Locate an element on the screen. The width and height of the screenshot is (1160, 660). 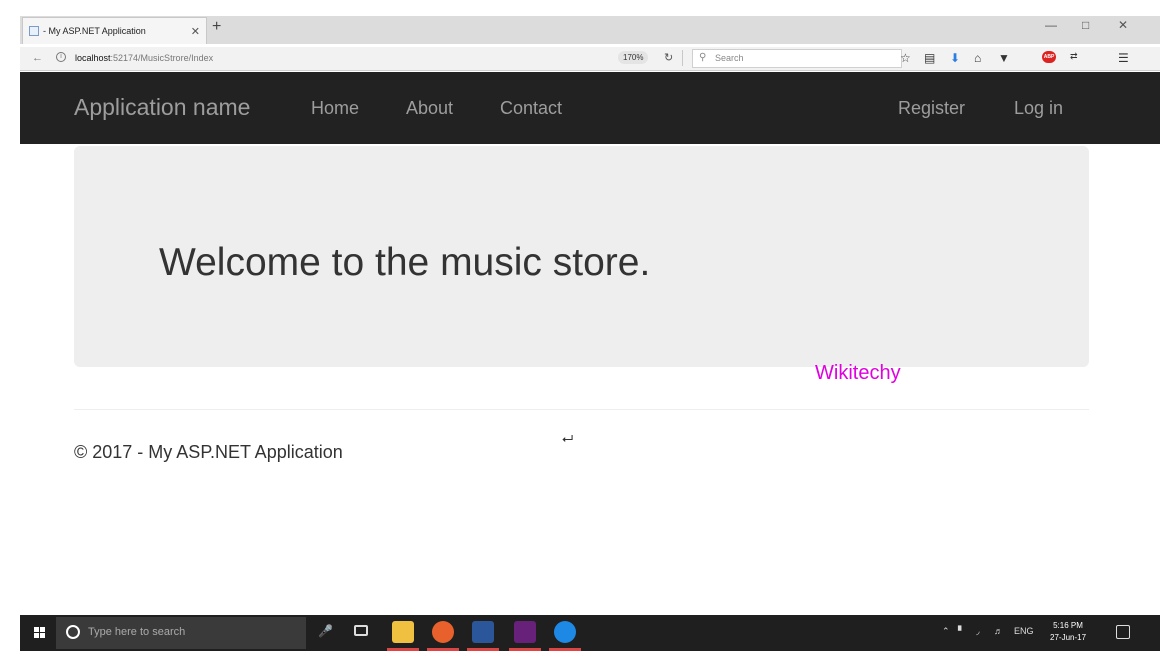
file-explorer-active-indicator is located at coordinates (403, 649).